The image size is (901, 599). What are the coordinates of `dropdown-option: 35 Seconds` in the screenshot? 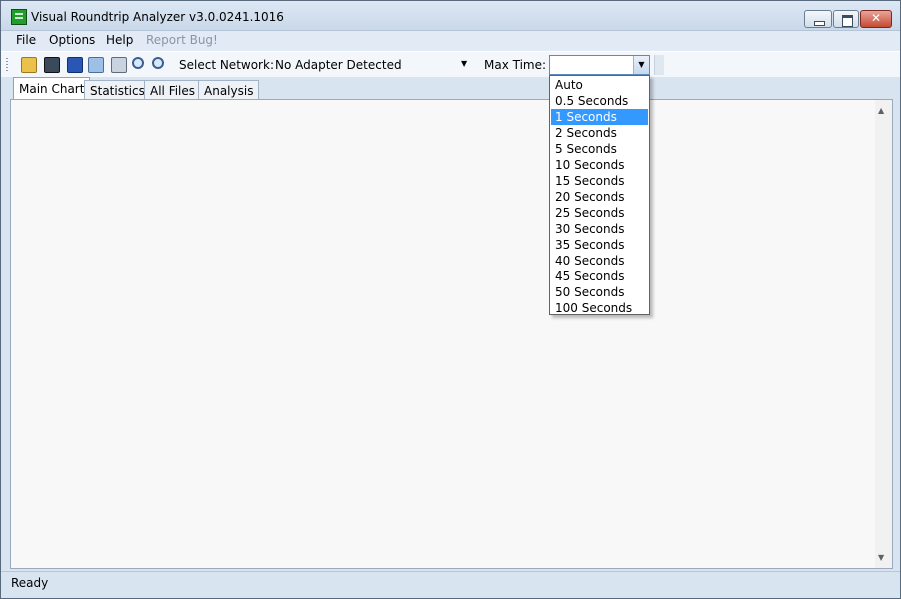 It's located at (599, 245).